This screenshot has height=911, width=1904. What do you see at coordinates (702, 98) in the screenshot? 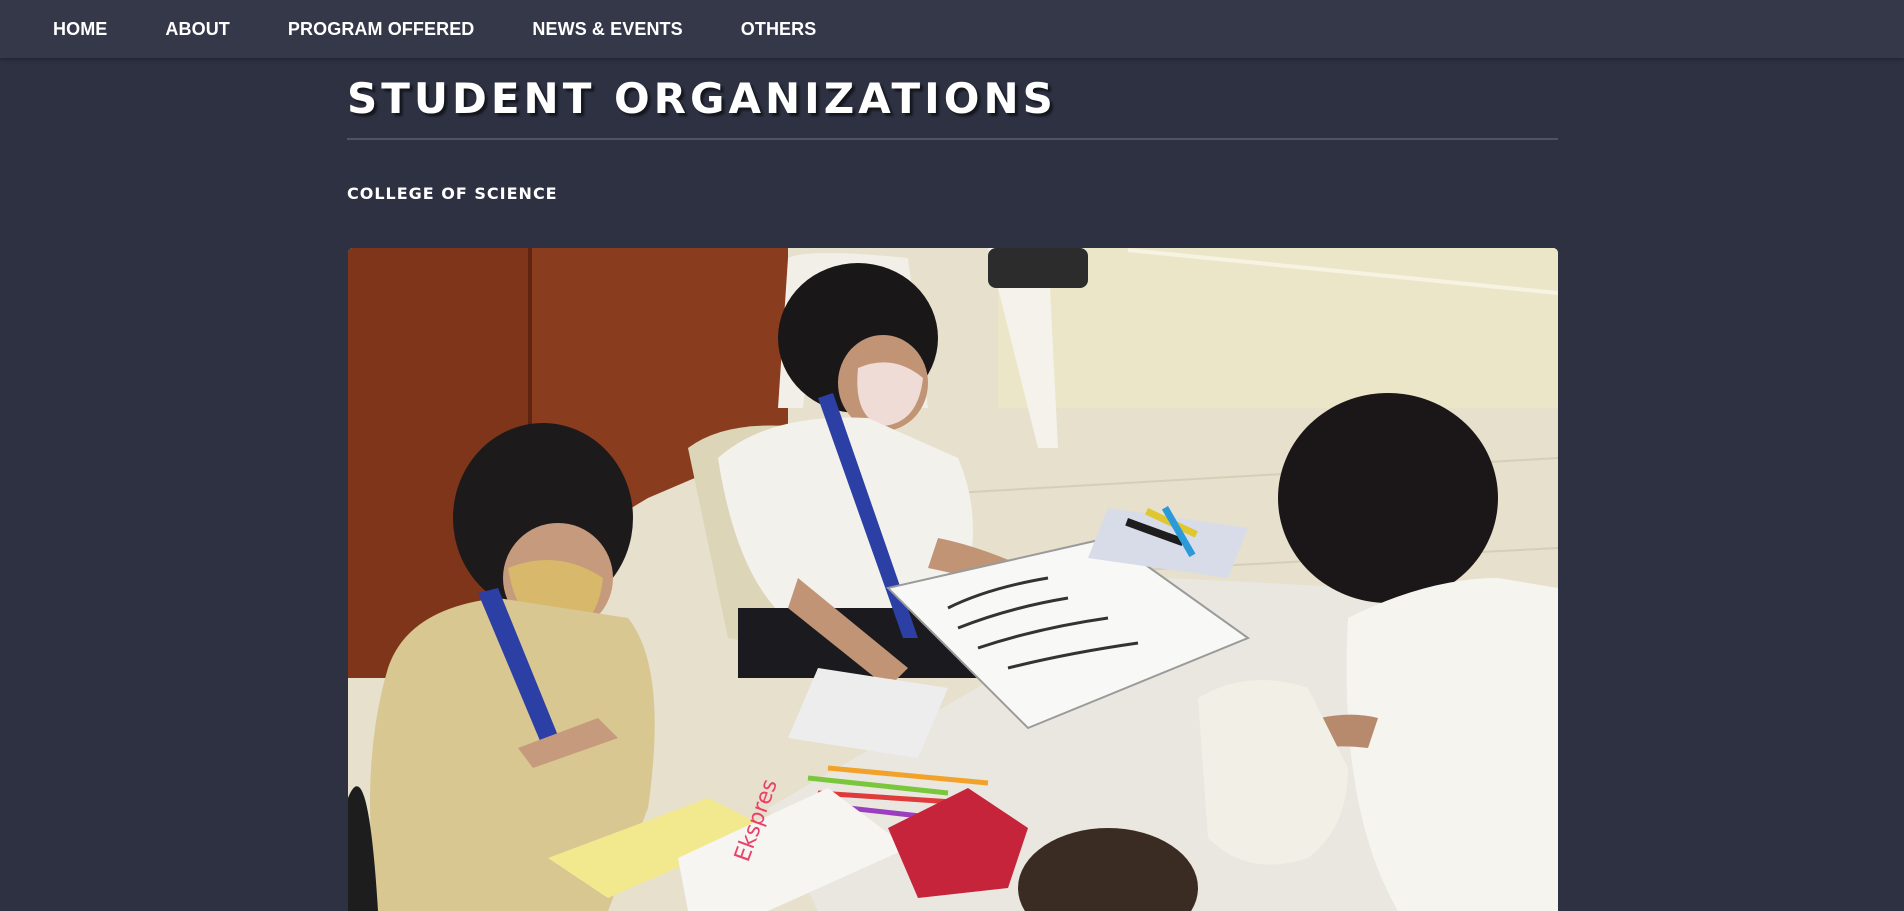
I see `page-title: STUDENT ORGANIZATIONS` at bounding box center [702, 98].